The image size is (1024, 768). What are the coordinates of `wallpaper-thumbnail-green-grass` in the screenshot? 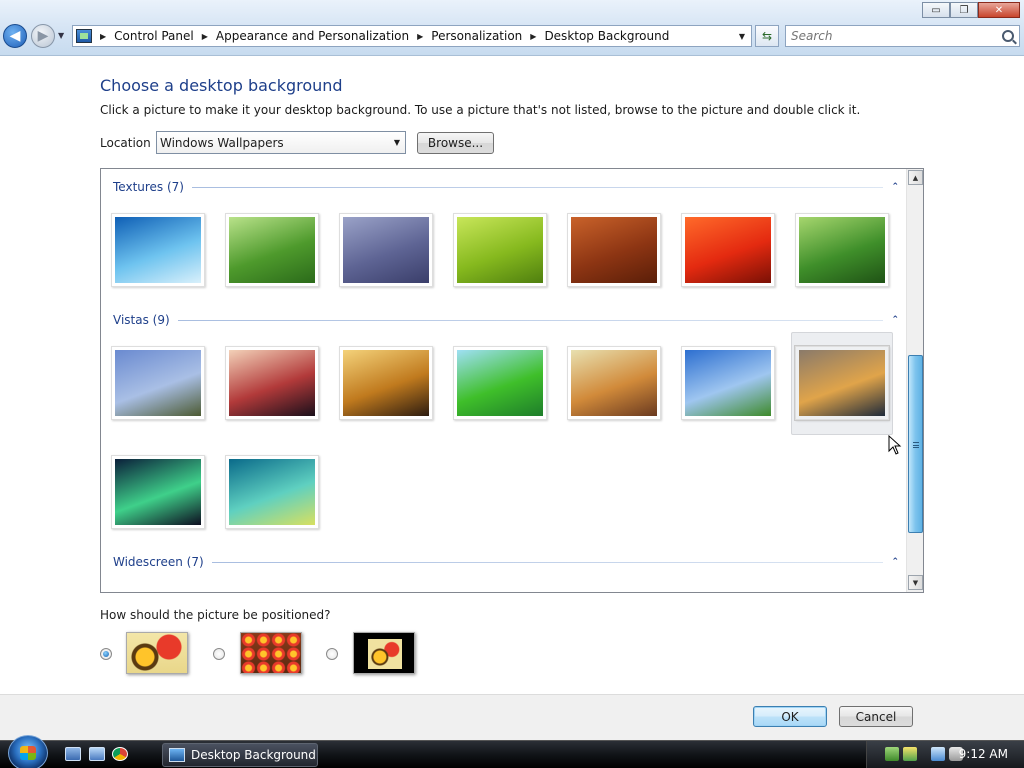 It's located at (272, 250).